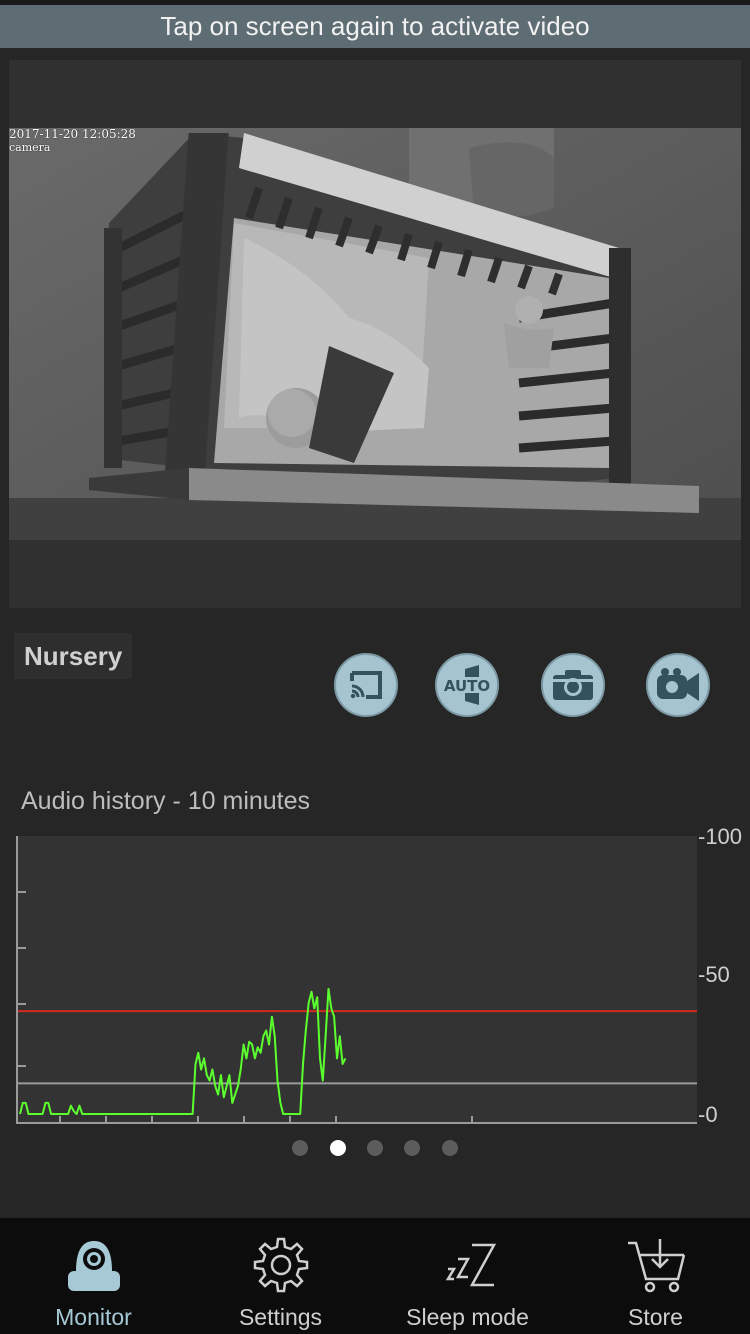 Image resolution: width=750 pixels, height=1334 pixels. What do you see at coordinates (93, 1266) in the screenshot?
I see `monitor-camera-icon` at bounding box center [93, 1266].